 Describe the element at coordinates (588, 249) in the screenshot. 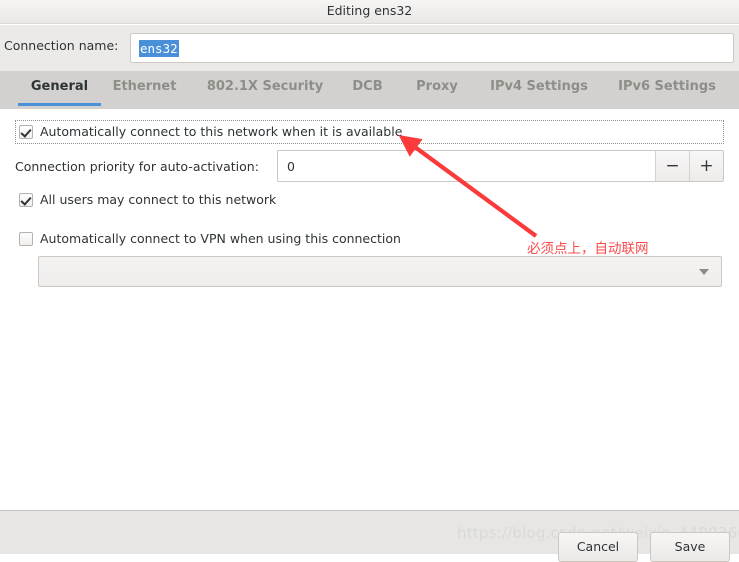

I see `annotation-text: 必须点上，自动联网` at that location.